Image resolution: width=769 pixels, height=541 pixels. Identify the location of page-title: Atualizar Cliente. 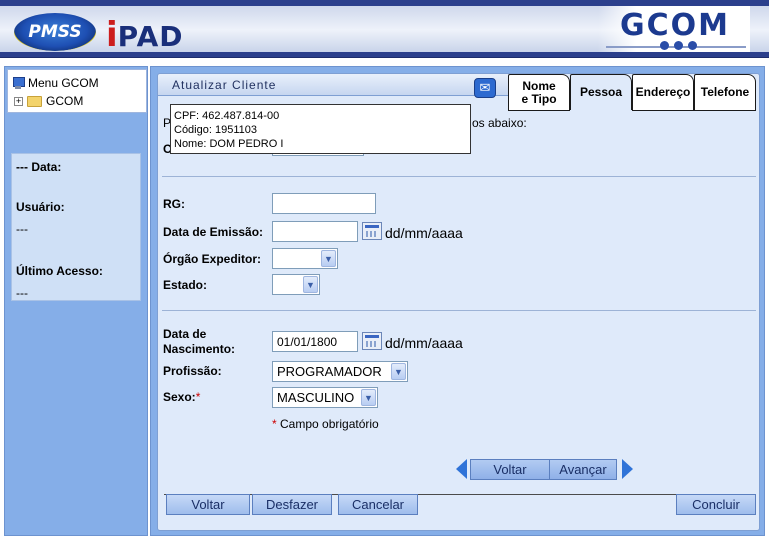
(224, 85).